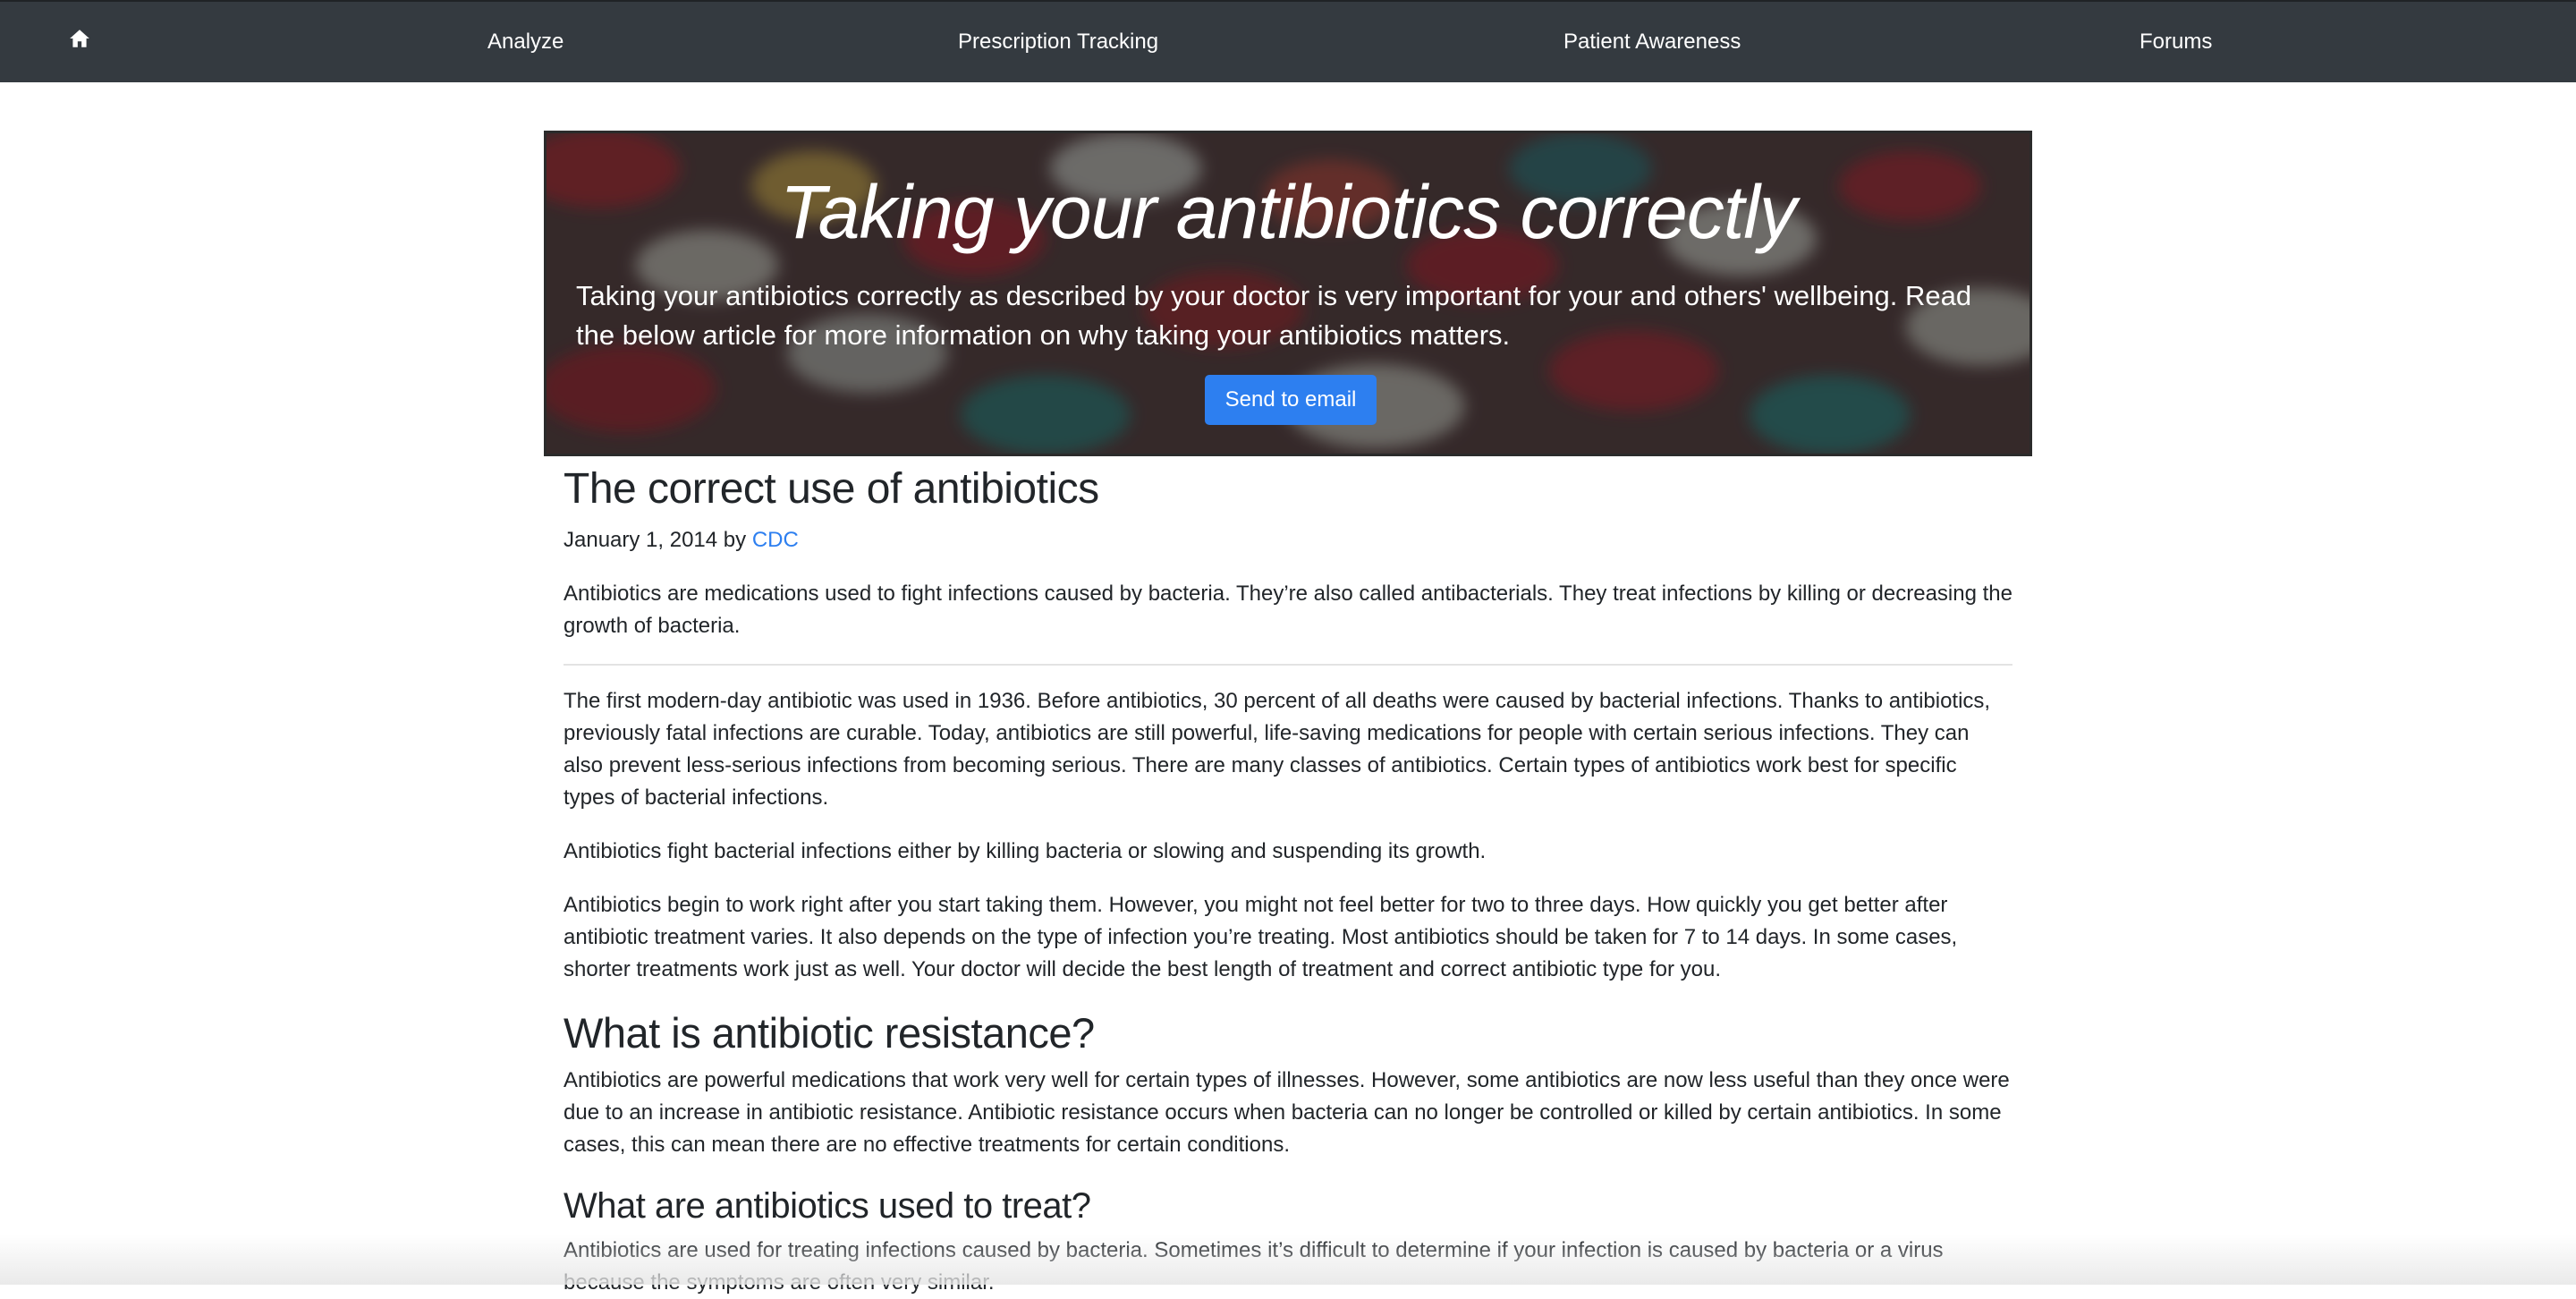 This screenshot has width=2576, height=1299. What do you see at coordinates (775, 540) in the screenshot?
I see `author-link: CDC` at bounding box center [775, 540].